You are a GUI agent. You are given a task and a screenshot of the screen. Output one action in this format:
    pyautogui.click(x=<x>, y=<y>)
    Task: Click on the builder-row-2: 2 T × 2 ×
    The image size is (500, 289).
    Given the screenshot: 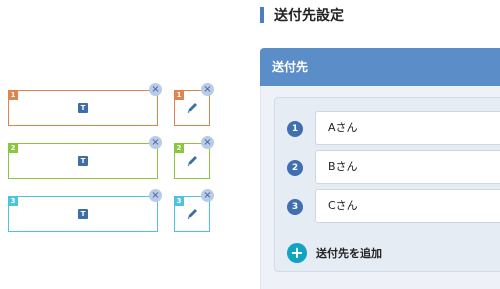 What is the action you would take?
    pyautogui.click(x=120, y=160)
    